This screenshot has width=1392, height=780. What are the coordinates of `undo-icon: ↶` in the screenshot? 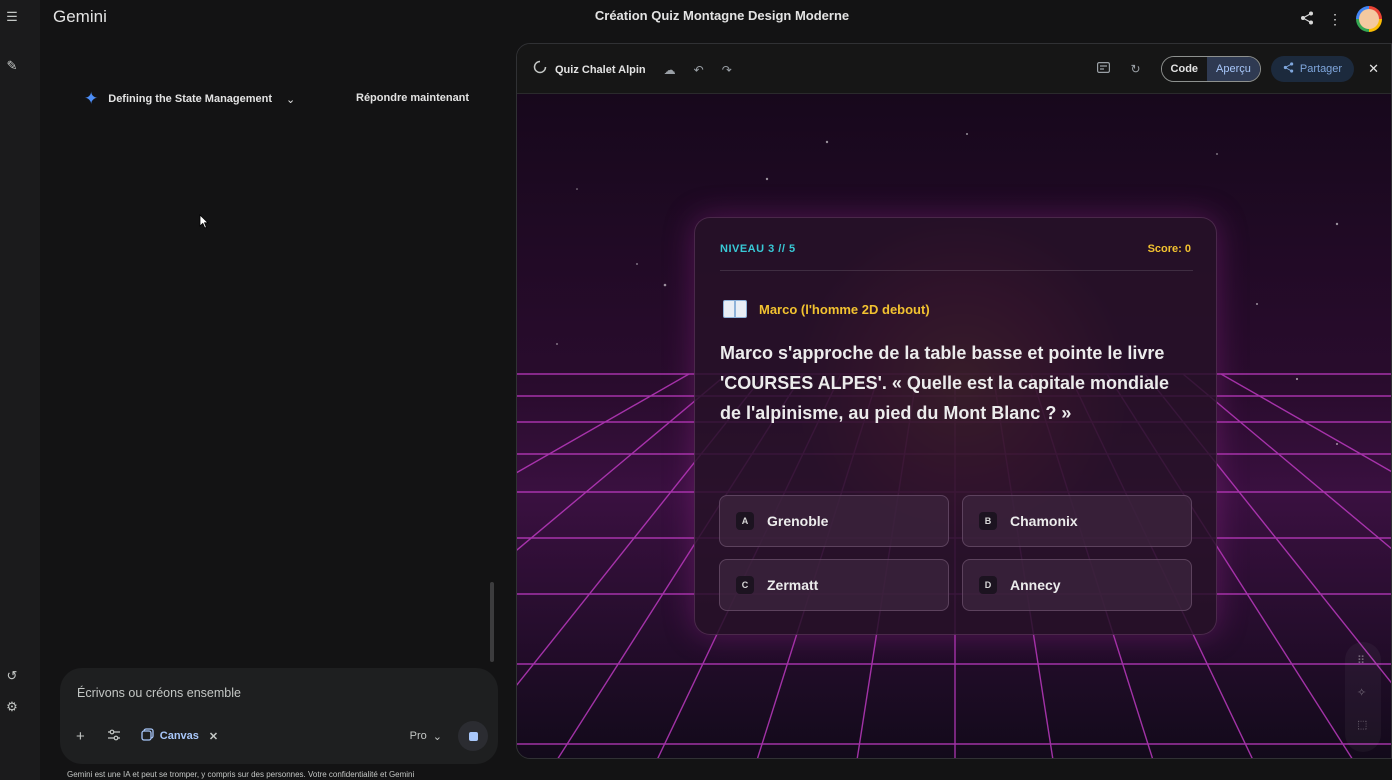 It's located at (699, 70).